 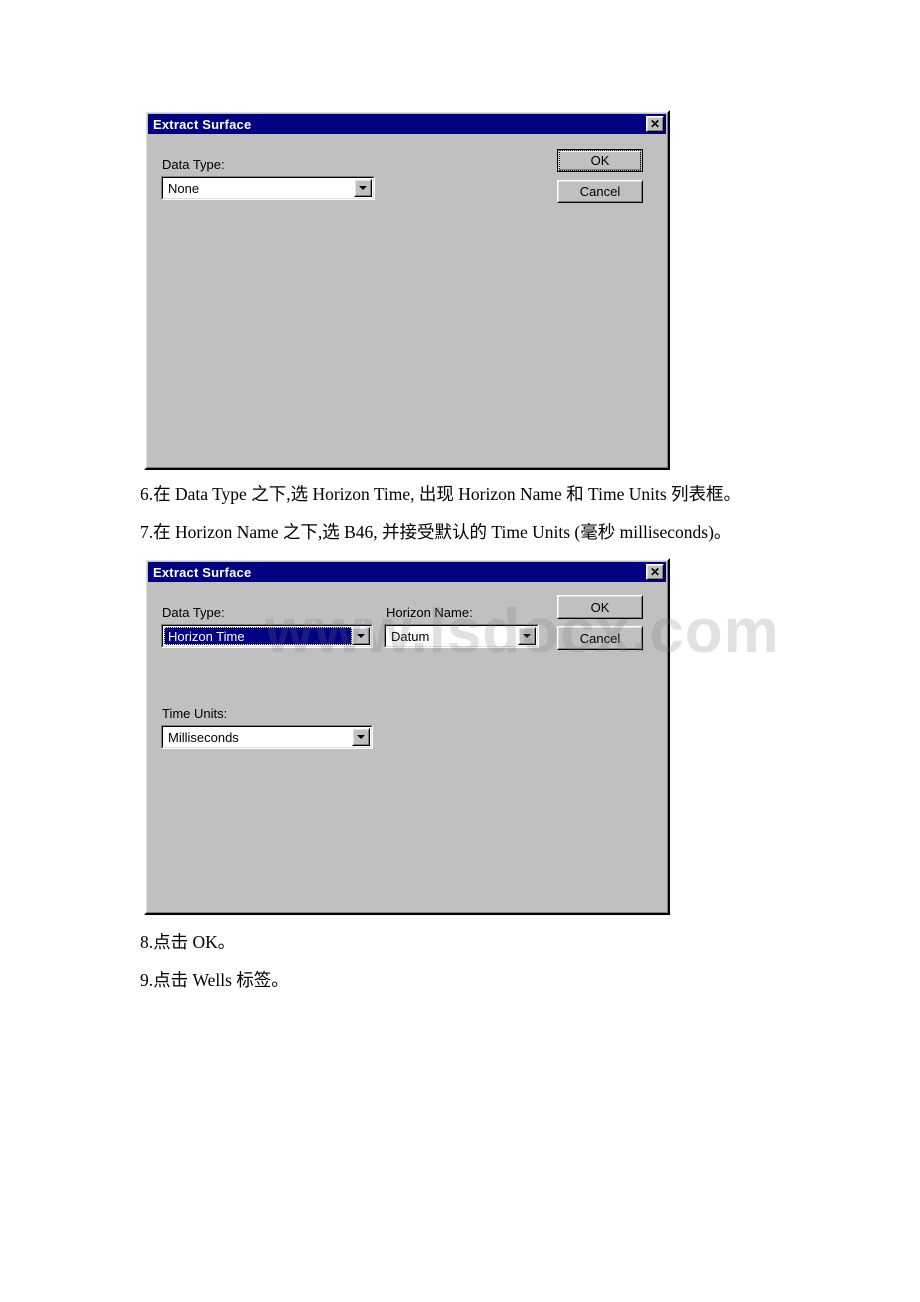 What do you see at coordinates (214, 980) in the screenshot?
I see `step-9-text: 9.点击 Wells 标签。` at bounding box center [214, 980].